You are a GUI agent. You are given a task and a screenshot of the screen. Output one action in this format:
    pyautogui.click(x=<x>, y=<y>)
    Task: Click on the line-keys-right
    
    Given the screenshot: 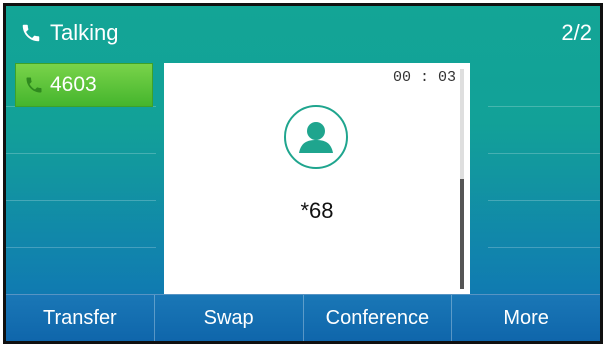 What is the action you would take?
    pyautogui.click(x=540, y=178)
    